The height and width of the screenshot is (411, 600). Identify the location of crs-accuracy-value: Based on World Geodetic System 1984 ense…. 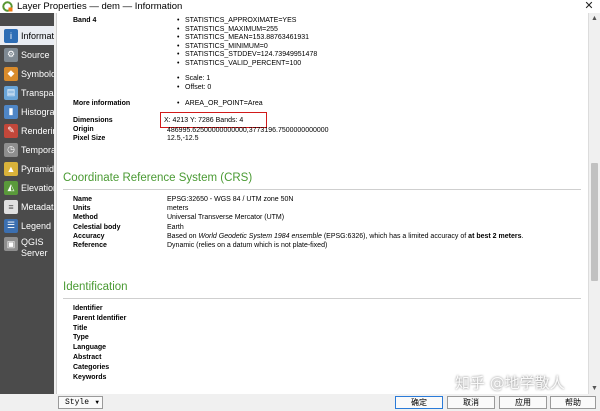
(345, 236).